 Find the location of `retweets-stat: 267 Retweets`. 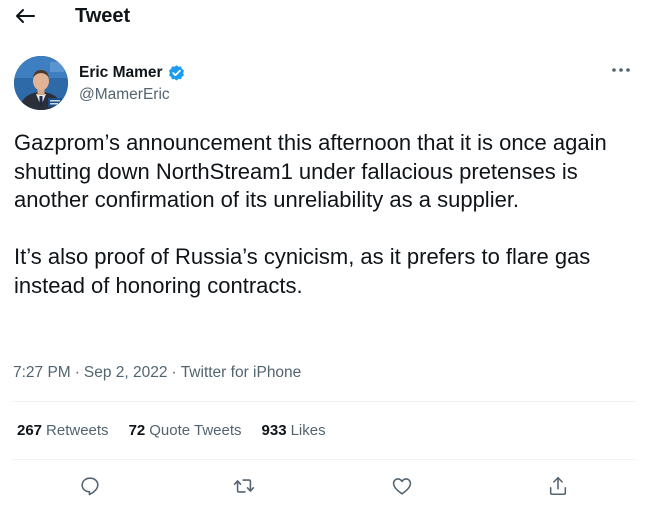

retweets-stat: 267 Retweets is located at coordinates (63, 431).